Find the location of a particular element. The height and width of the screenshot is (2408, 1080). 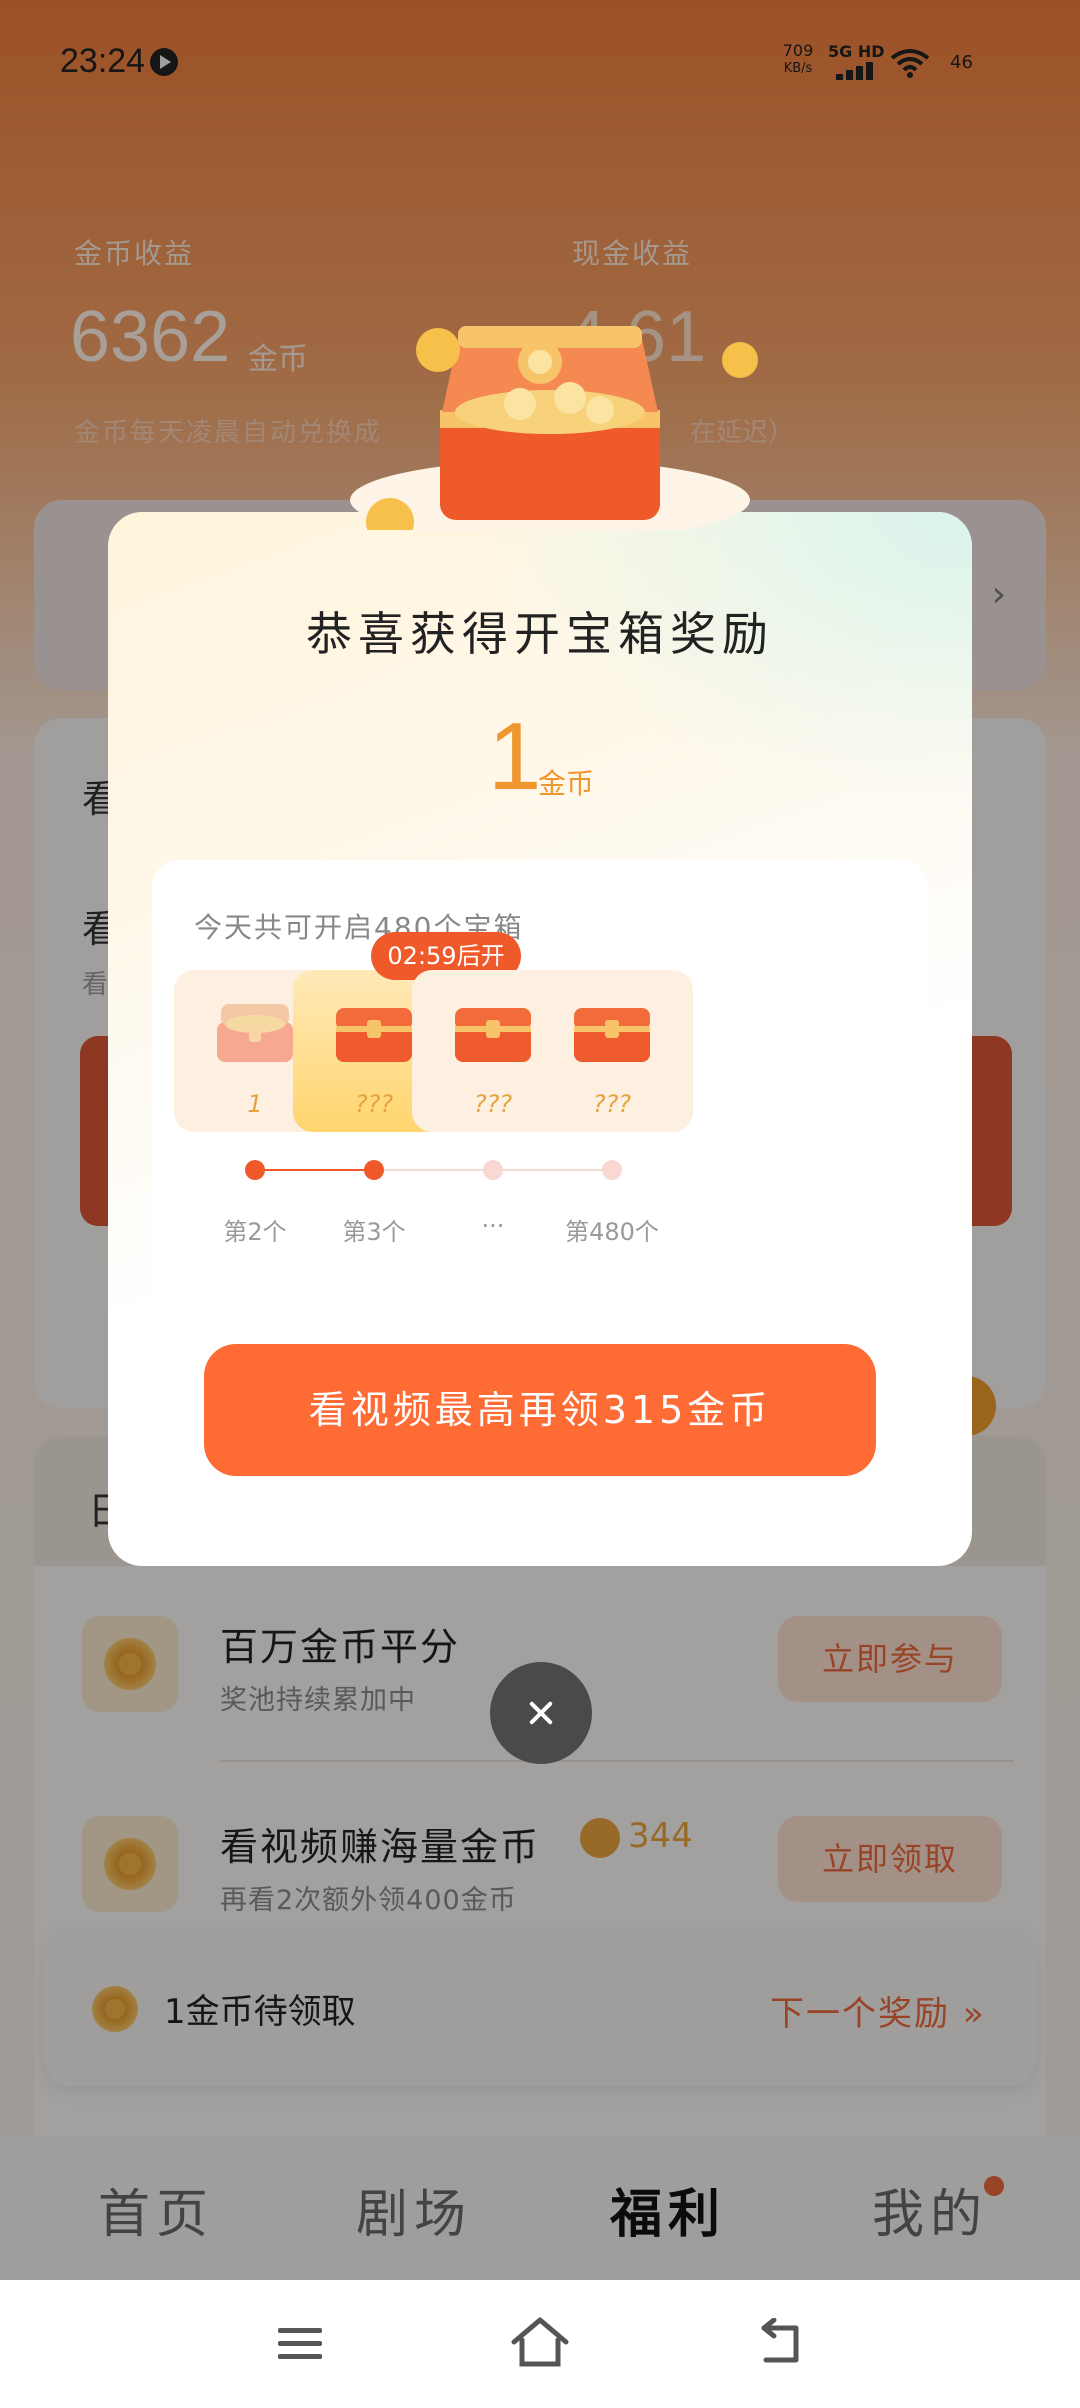

treasure-box-label: ??? is located at coordinates (612, 1104).